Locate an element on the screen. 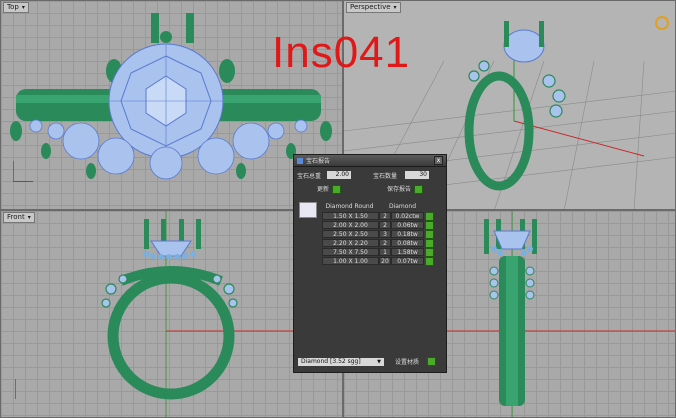  refresh-label: 更新 is located at coordinates (322, 189).